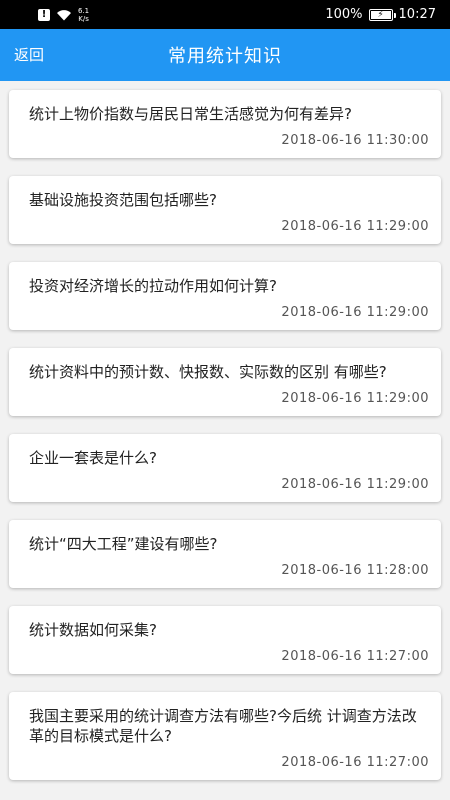 This screenshot has height=800, width=450. Describe the element at coordinates (84, 10) in the screenshot. I see `net-speed-value: 6.1` at that location.